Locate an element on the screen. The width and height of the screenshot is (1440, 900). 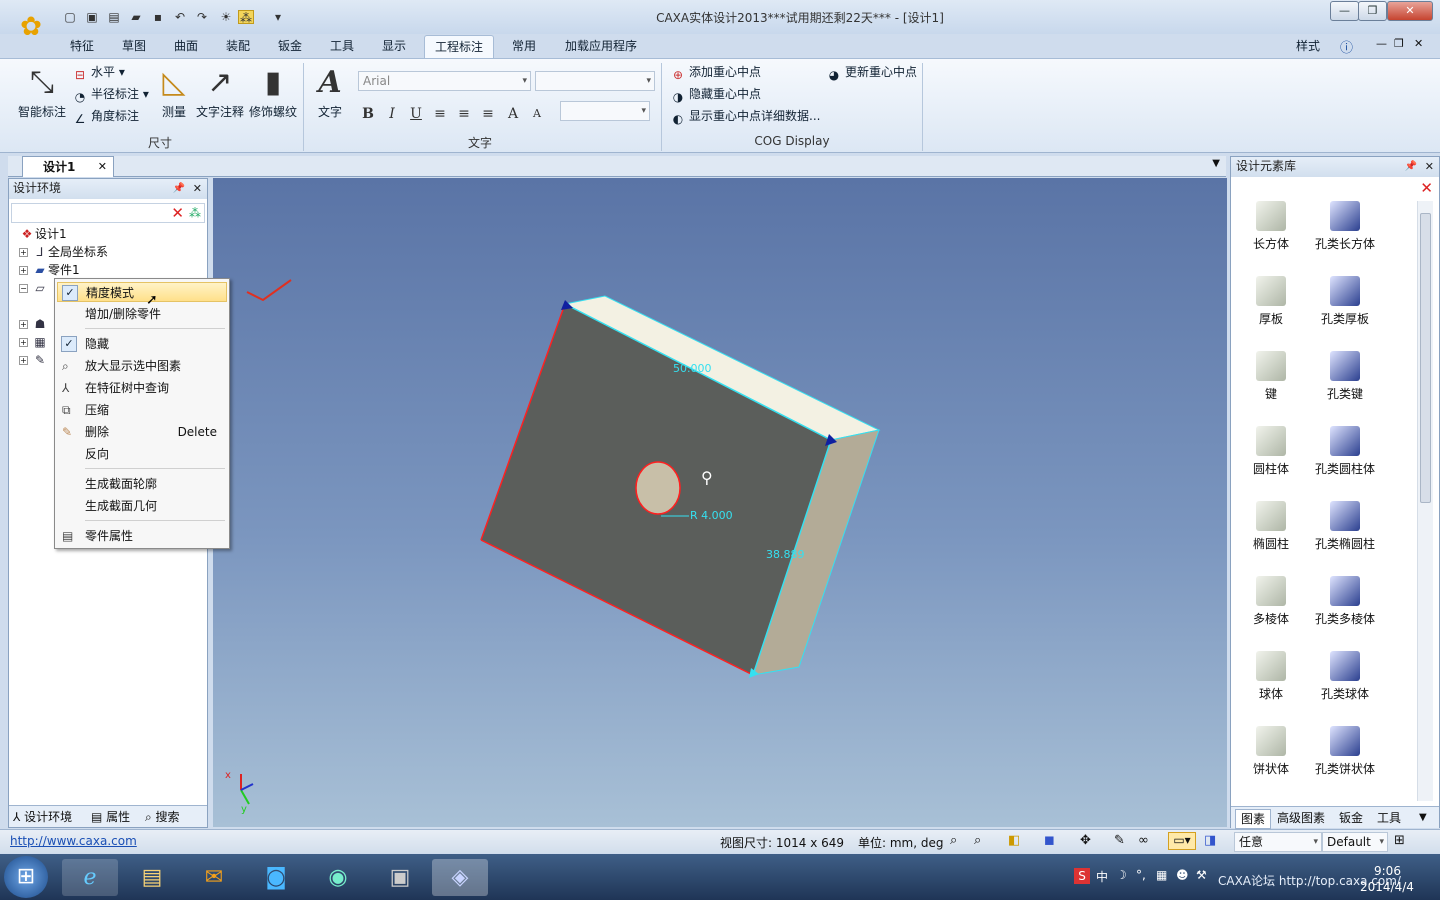
library-item: 长方体 is located at coordinates (1271, 226).